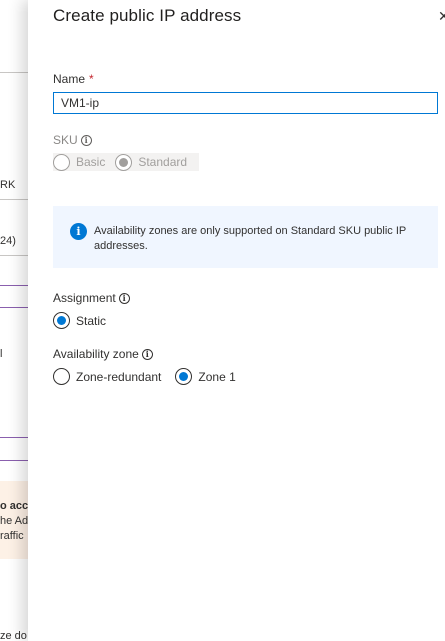 This screenshot has width=445, height=641. Describe the element at coordinates (12, 536) in the screenshot. I see `background-warning-text: raffic` at that location.